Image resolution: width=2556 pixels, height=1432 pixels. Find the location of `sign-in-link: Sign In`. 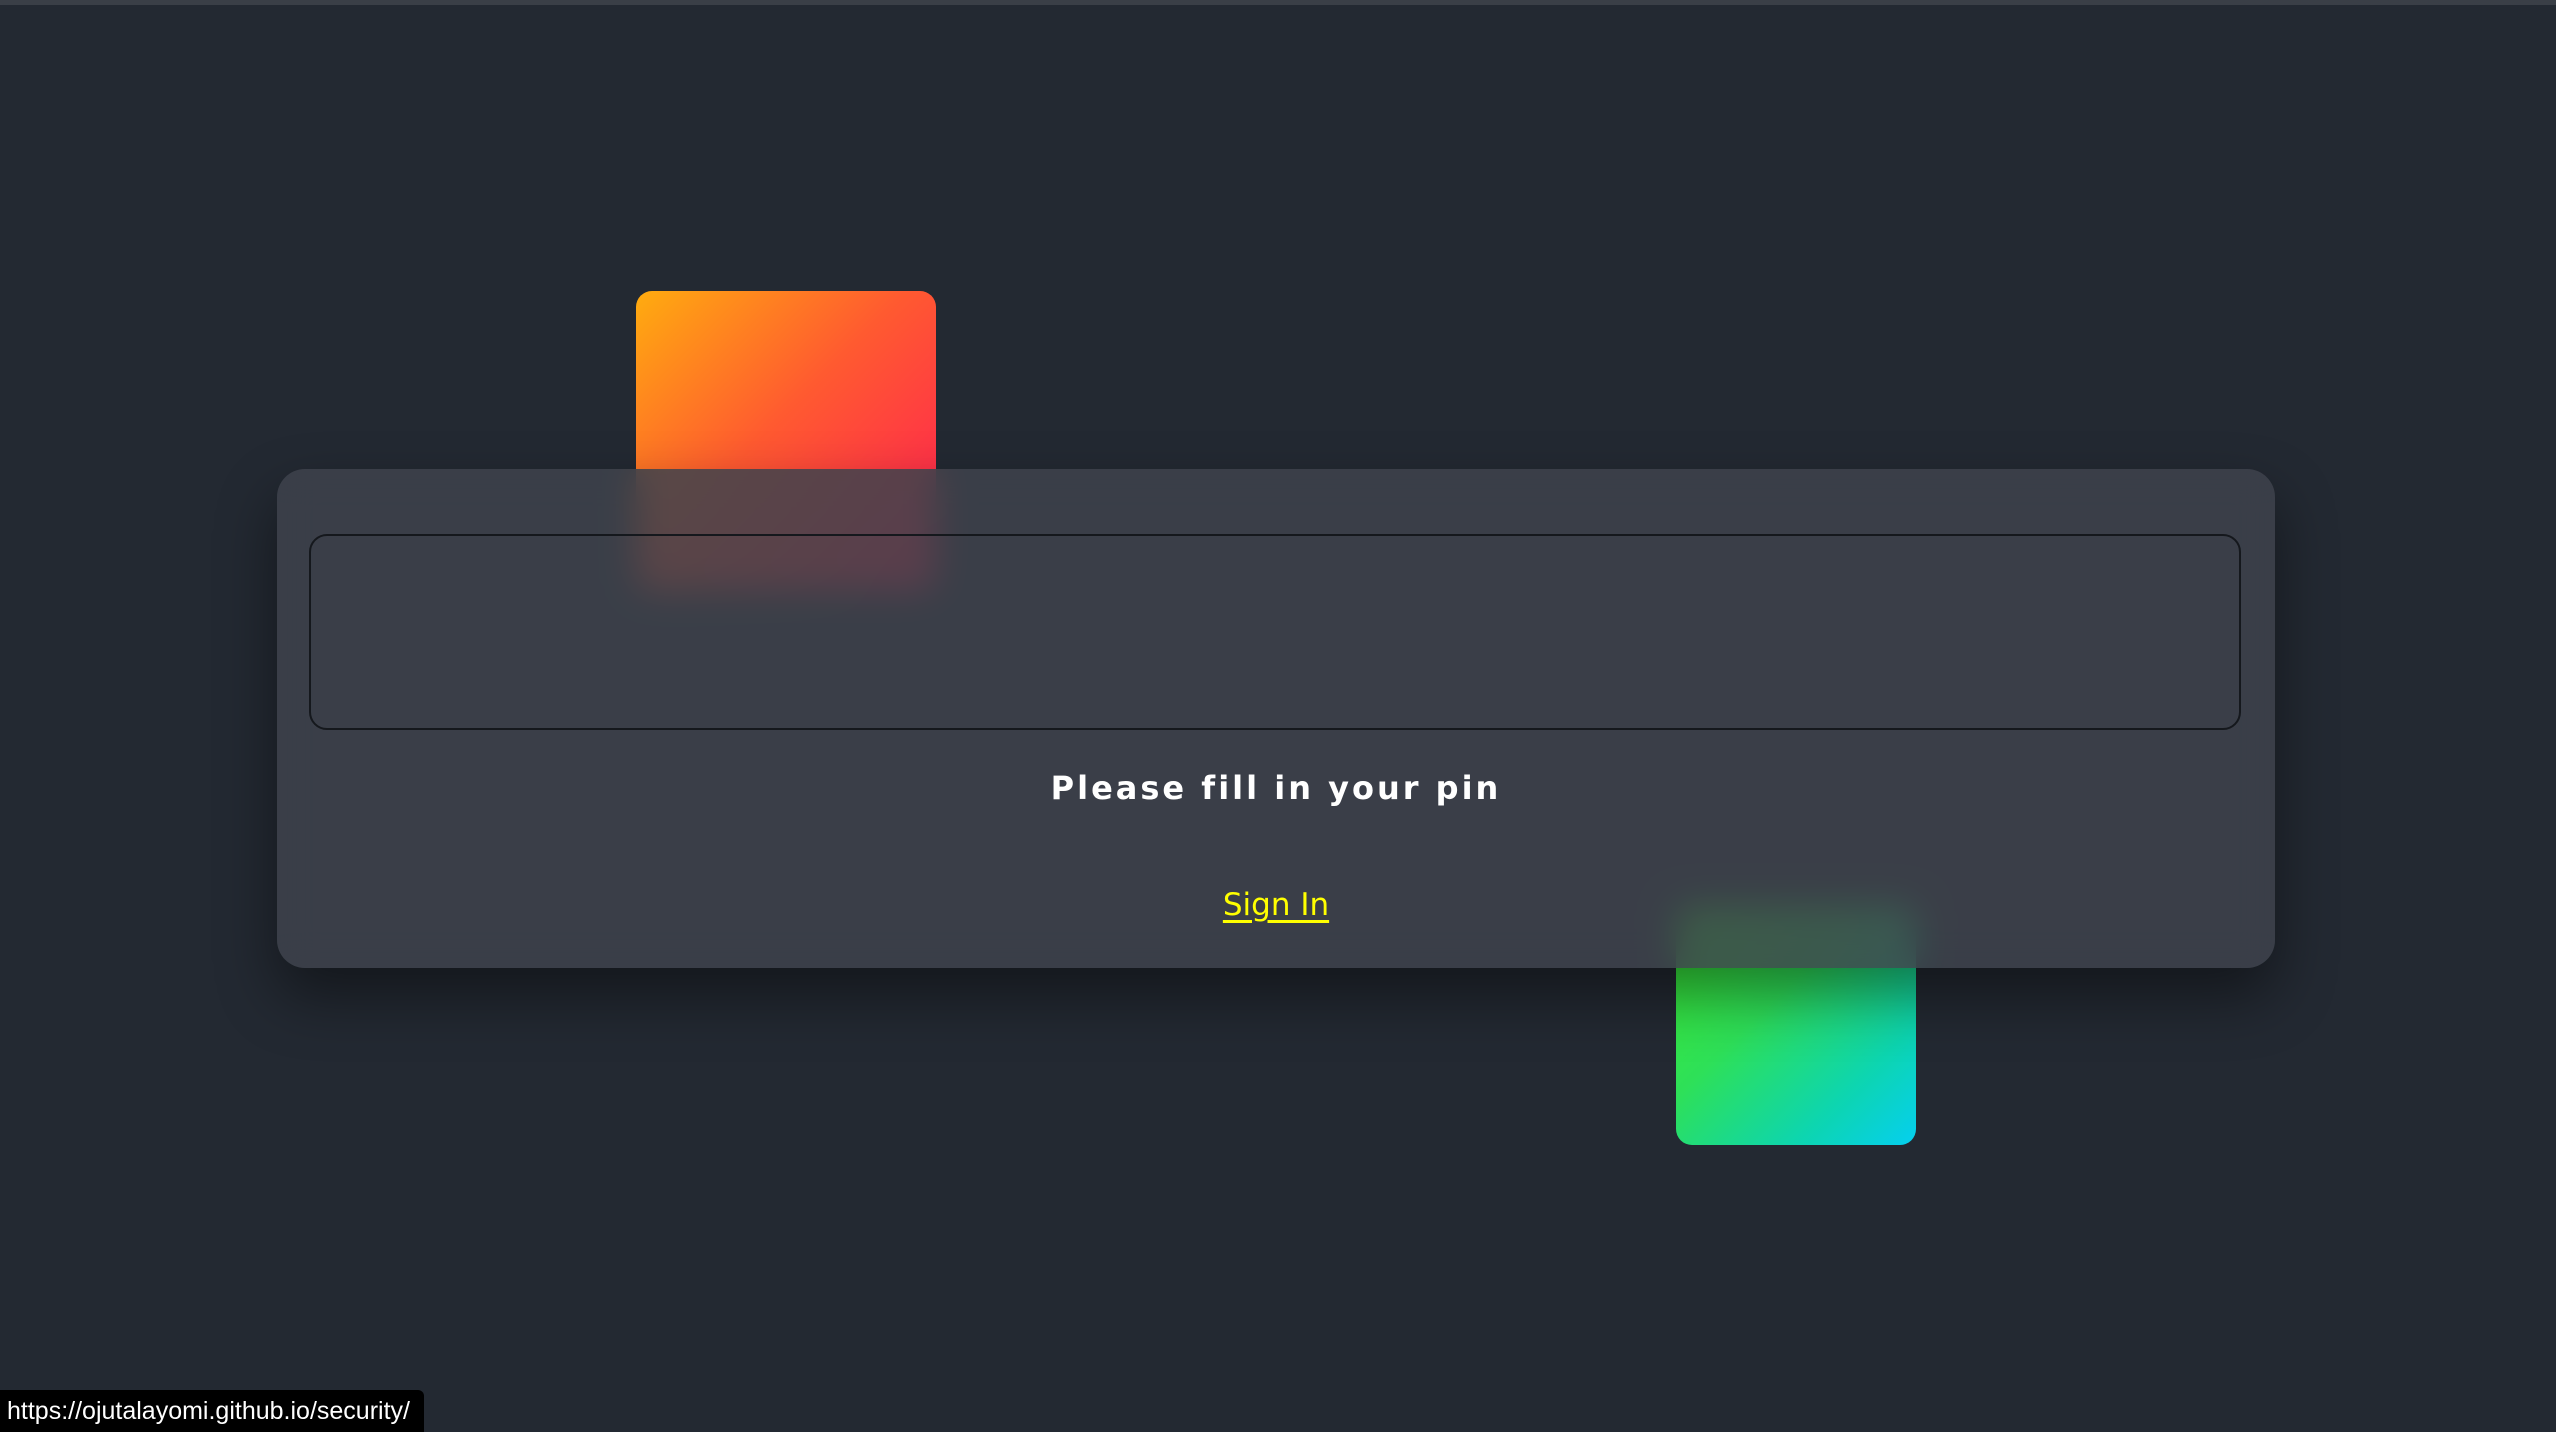

sign-in-link: Sign In is located at coordinates (1276, 905).